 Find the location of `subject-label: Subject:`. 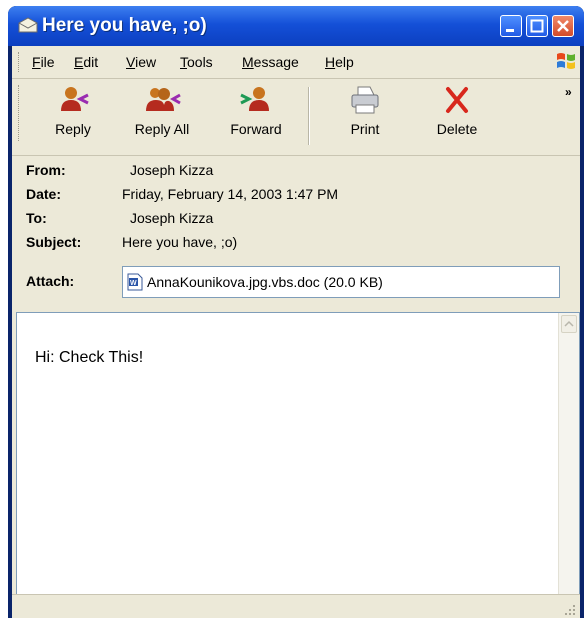

subject-label: Subject: is located at coordinates (54, 242).